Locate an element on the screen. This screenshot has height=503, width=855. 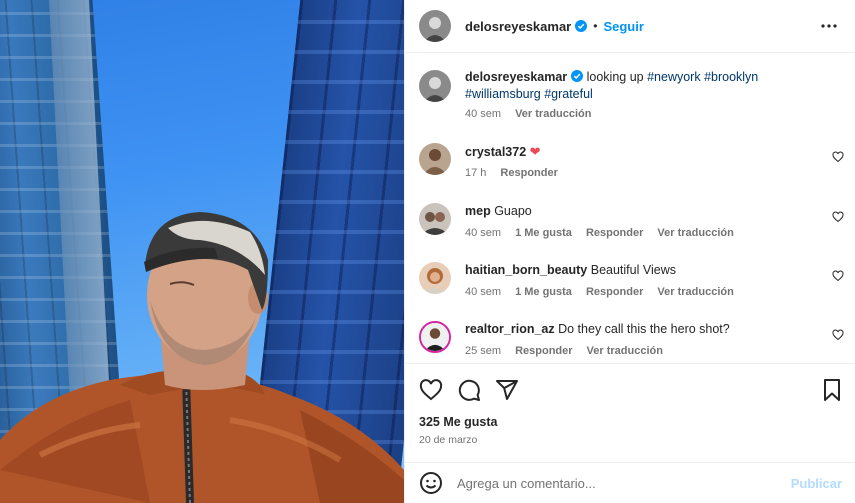
comment-username: crystal372 is located at coordinates (495, 152).